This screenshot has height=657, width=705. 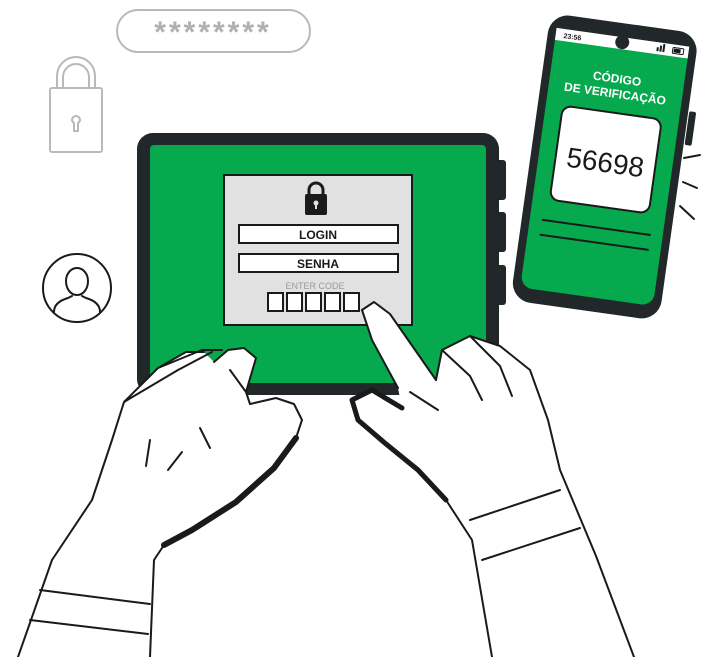 What do you see at coordinates (604, 167) in the screenshot?
I see `phone: 23:56 CÓDIGO DE VERIFICAÇÃO 56698` at bounding box center [604, 167].